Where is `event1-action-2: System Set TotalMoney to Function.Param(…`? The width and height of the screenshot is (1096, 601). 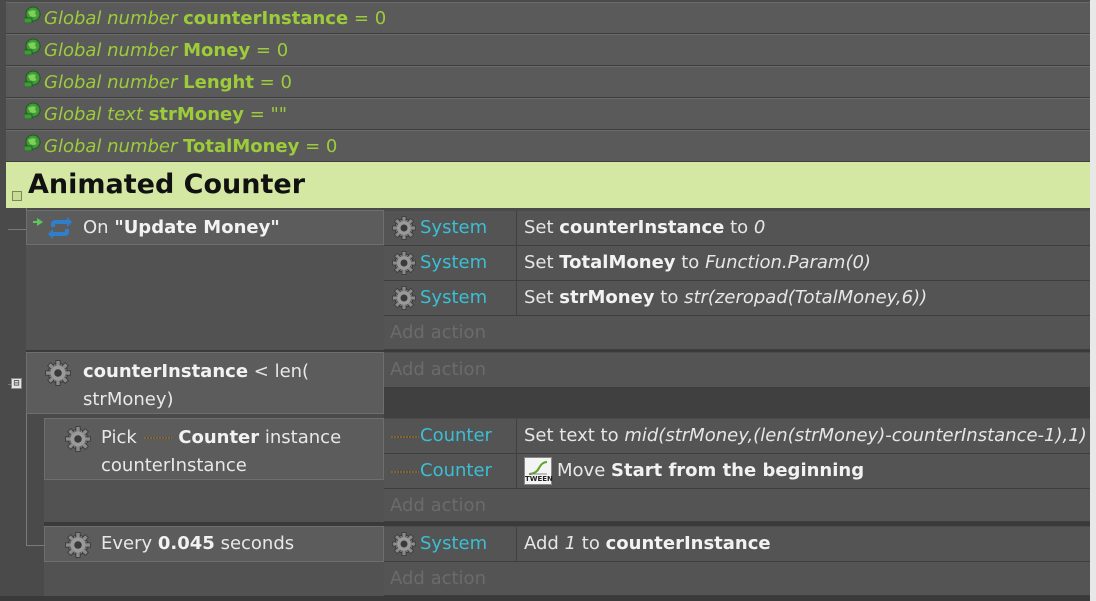
event1-action-2: System Set TotalMoney to Function.Param(… is located at coordinates (737, 263).